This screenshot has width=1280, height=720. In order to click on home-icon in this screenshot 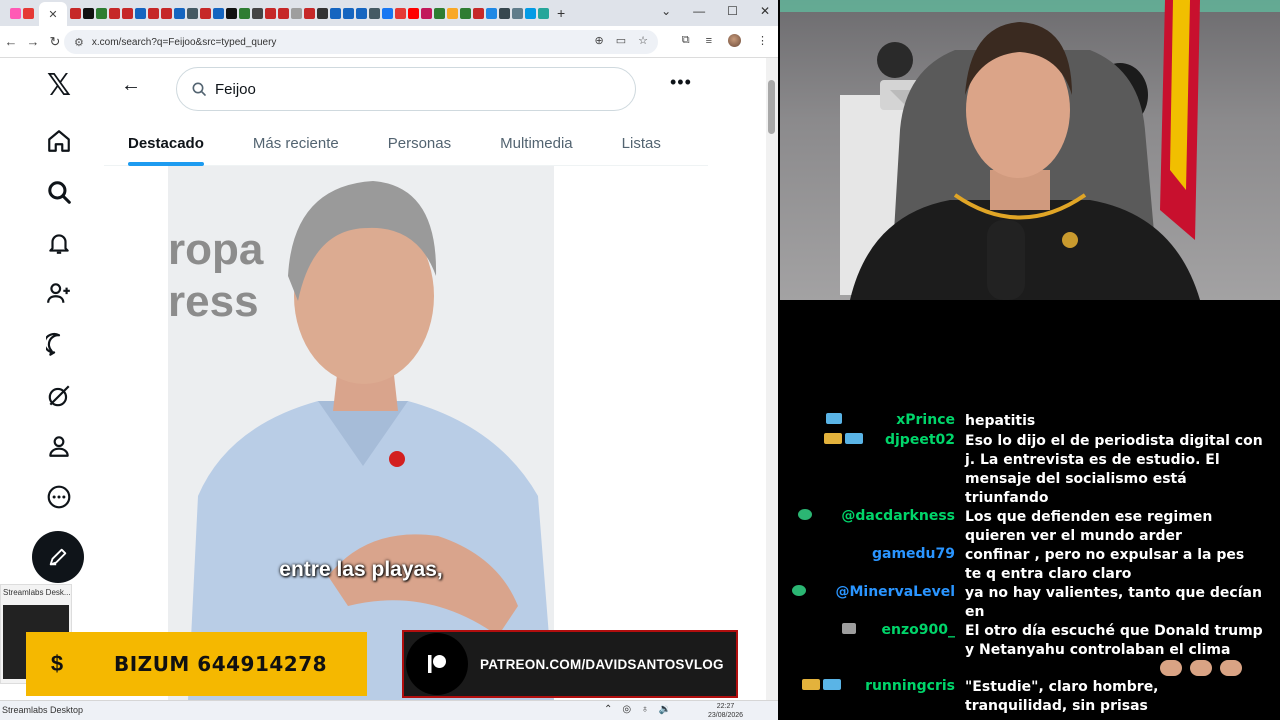, I will do `click(59, 141)`.